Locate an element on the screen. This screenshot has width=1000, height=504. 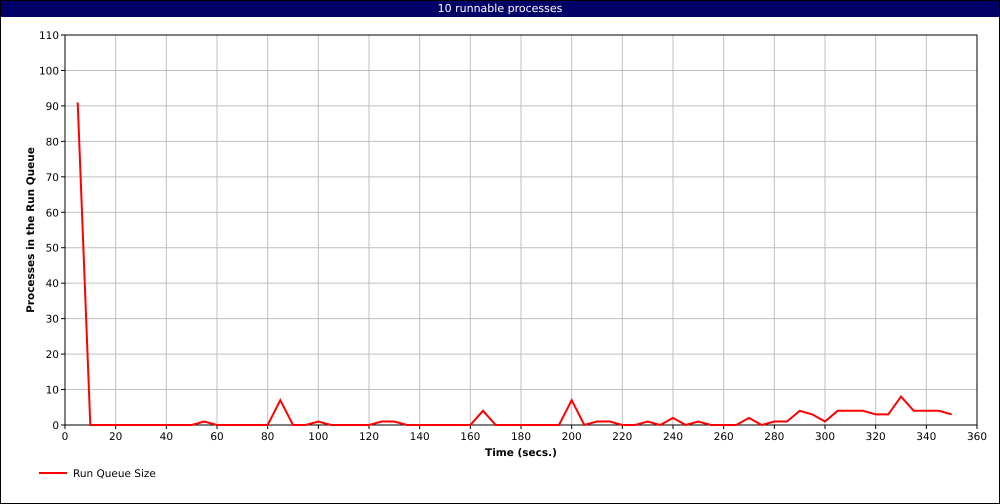
y-axis-title: Processes in the Run Queue is located at coordinates (31, 230).